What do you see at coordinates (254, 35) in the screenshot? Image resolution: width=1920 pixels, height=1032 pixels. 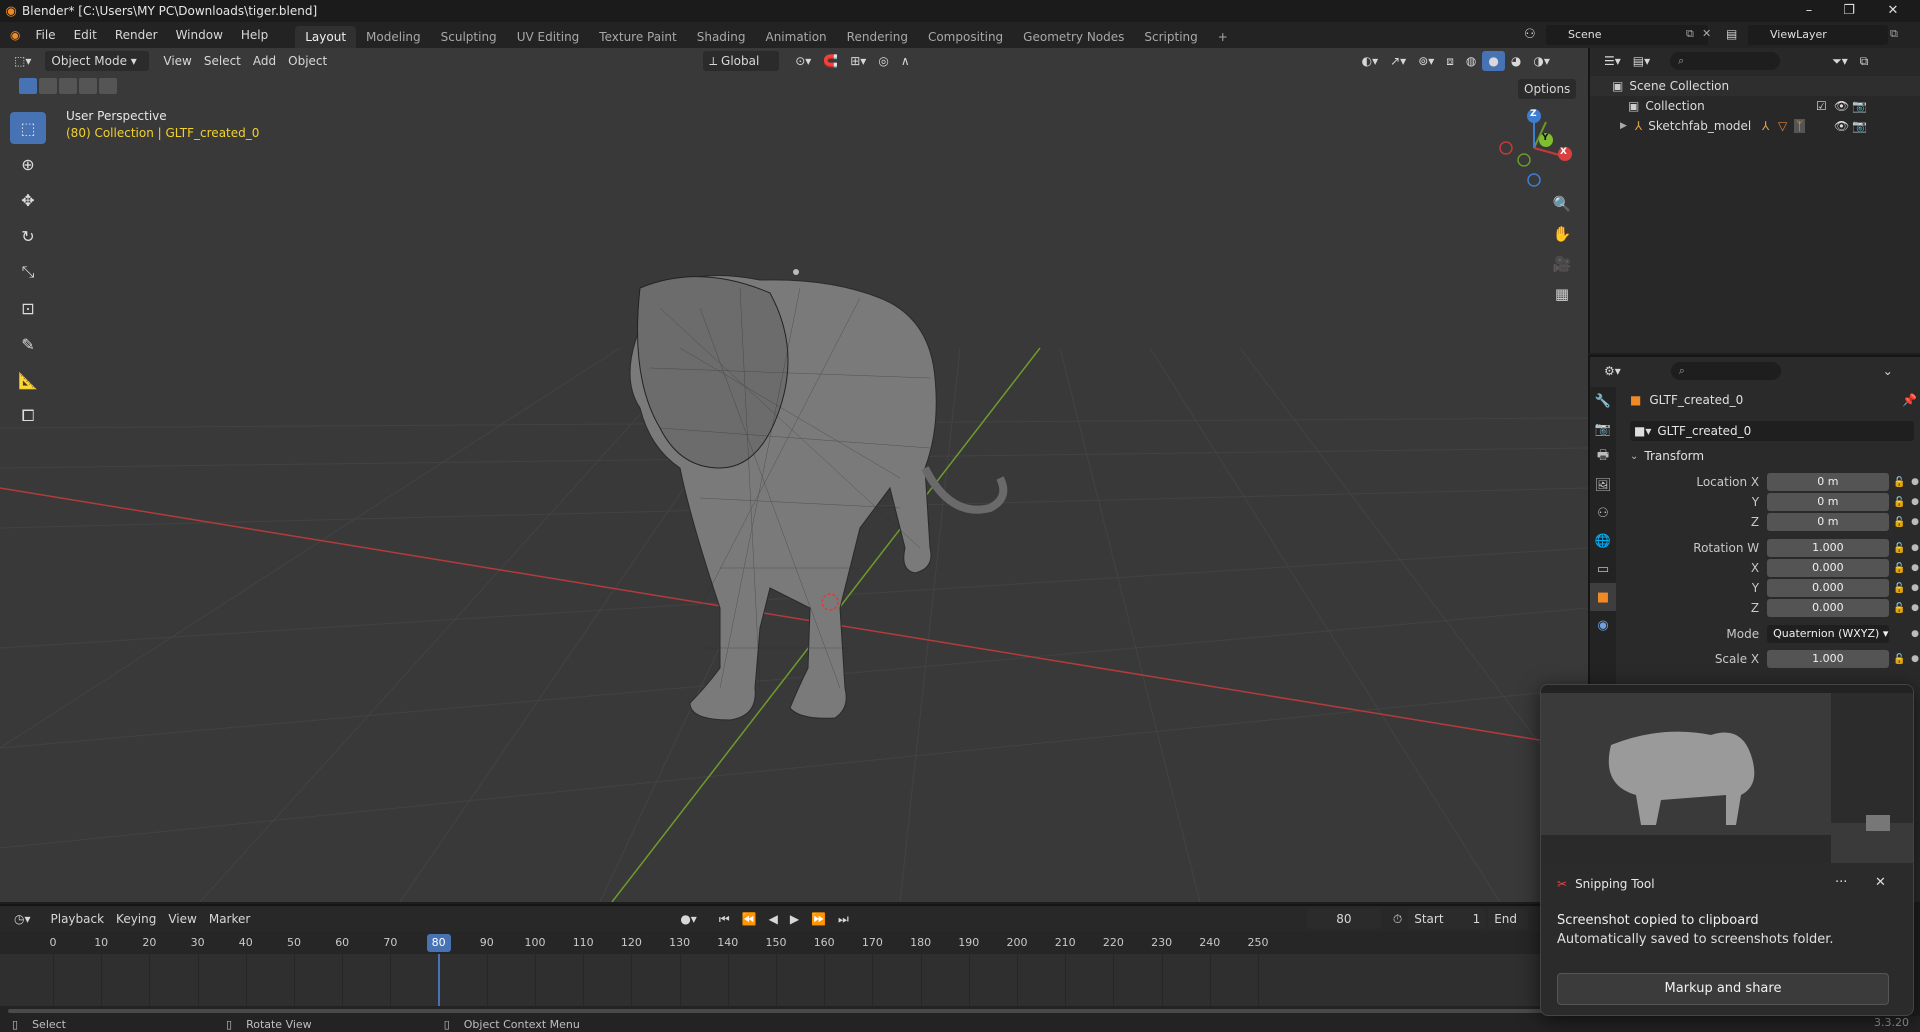 I see `menu-help: Help` at bounding box center [254, 35].